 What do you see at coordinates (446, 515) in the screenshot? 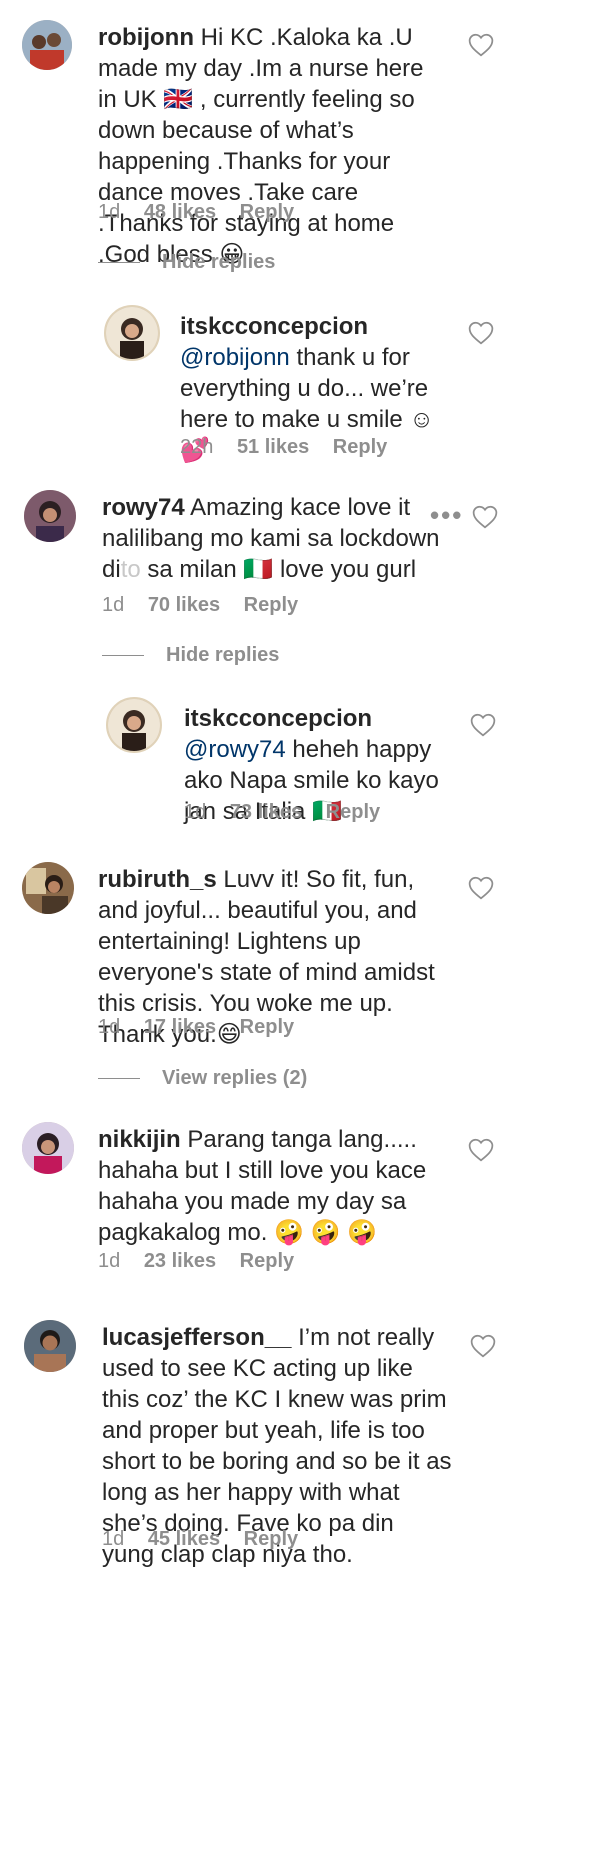
I see `more-options-icon: •••` at bounding box center [446, 515].